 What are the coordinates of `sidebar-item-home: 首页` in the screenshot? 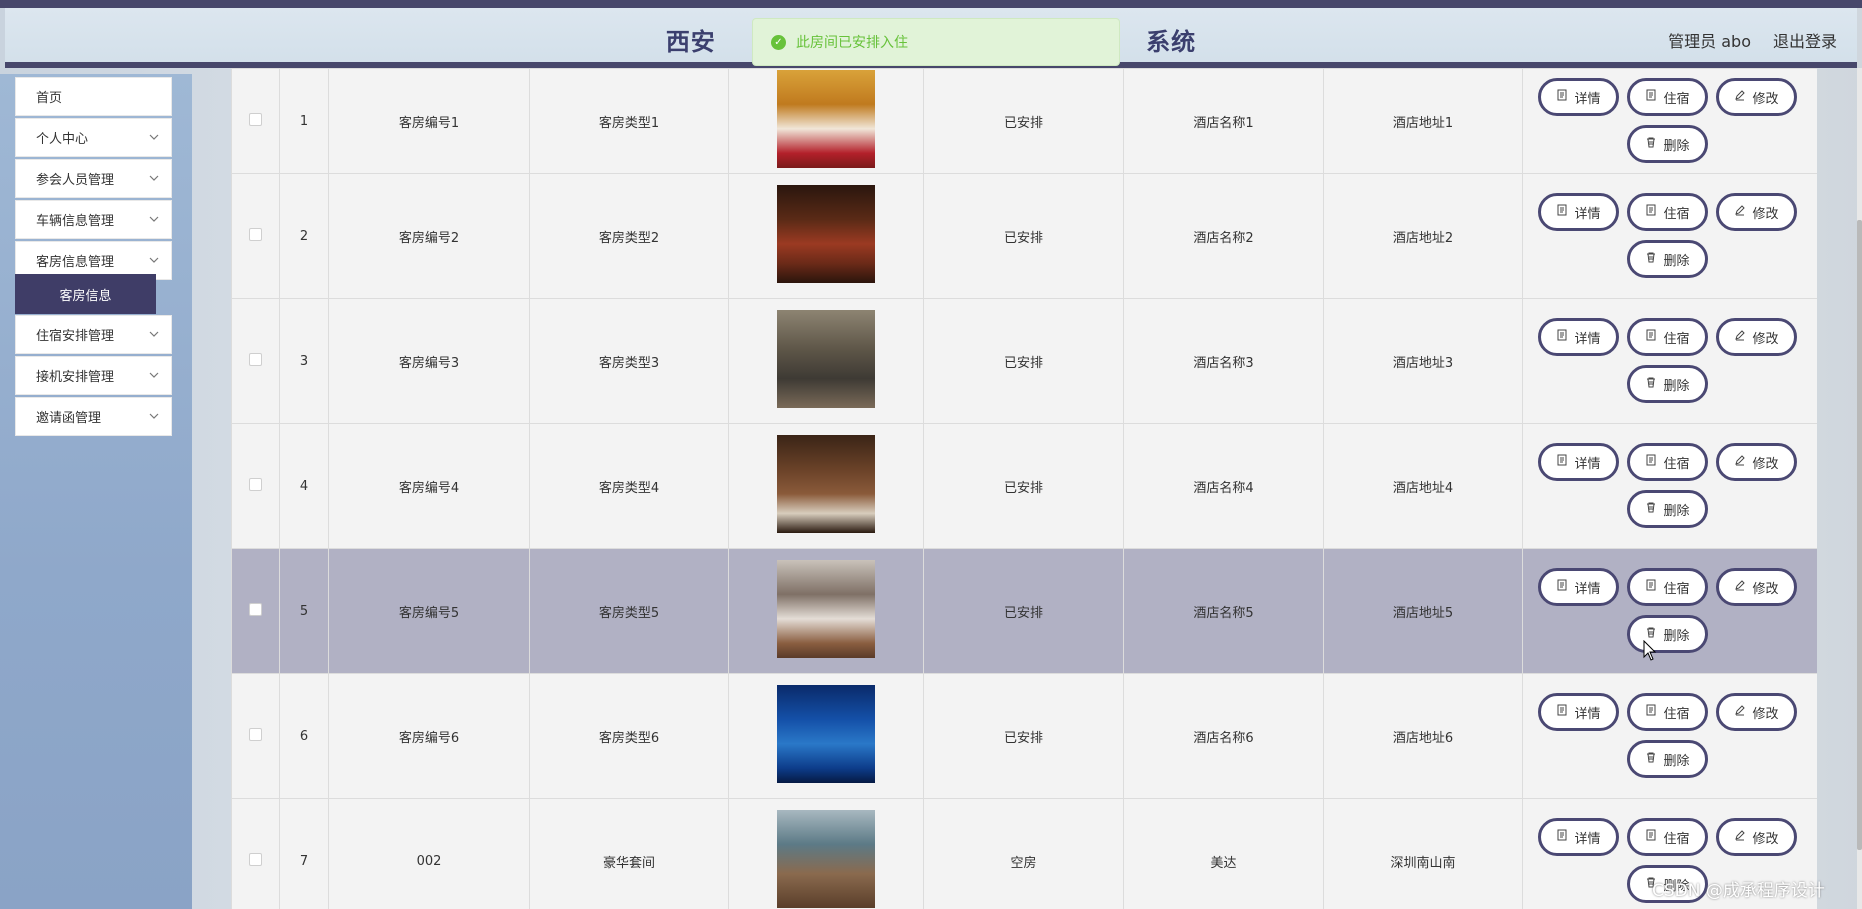 It's located at (93, 96).